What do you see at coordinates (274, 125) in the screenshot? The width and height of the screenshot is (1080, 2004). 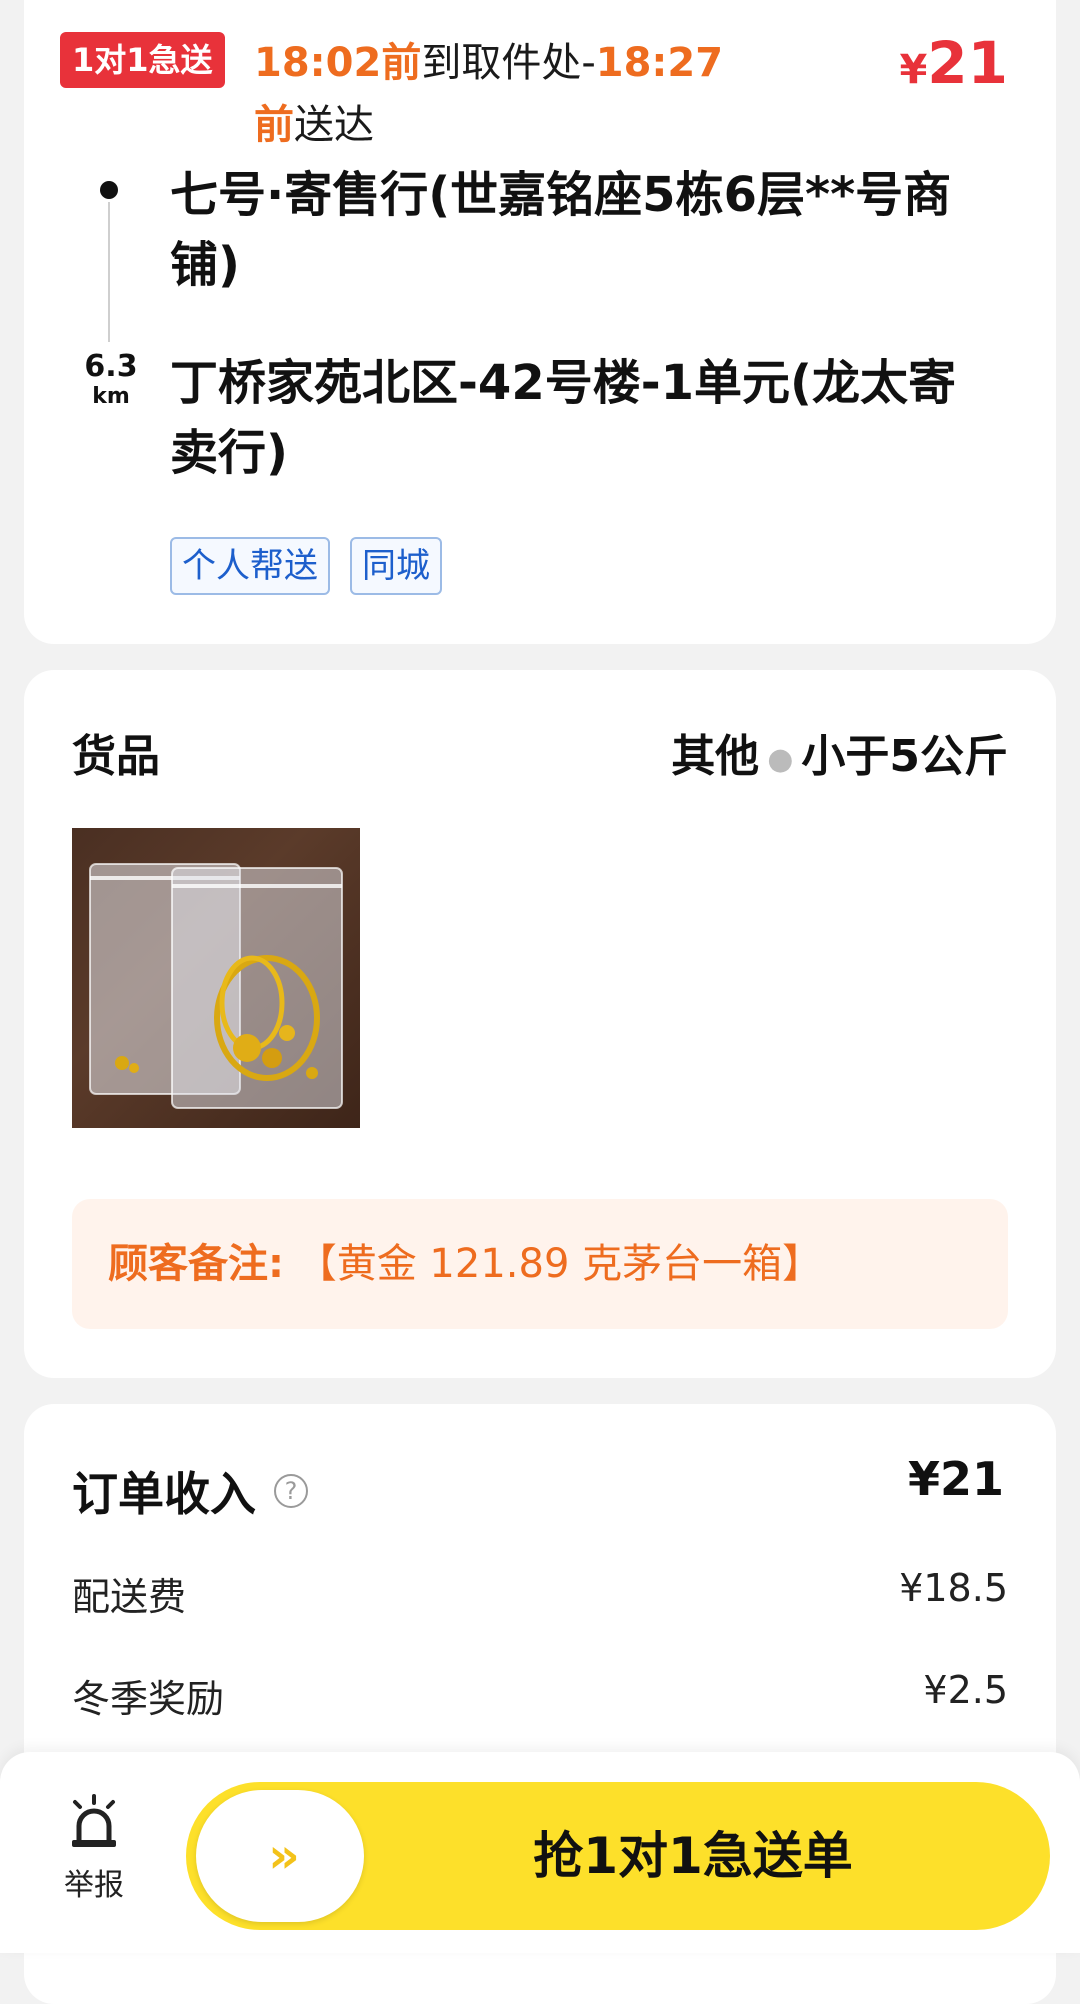 I see `delivery-suffix-highlight: 前` at bounding box center [274, 125].